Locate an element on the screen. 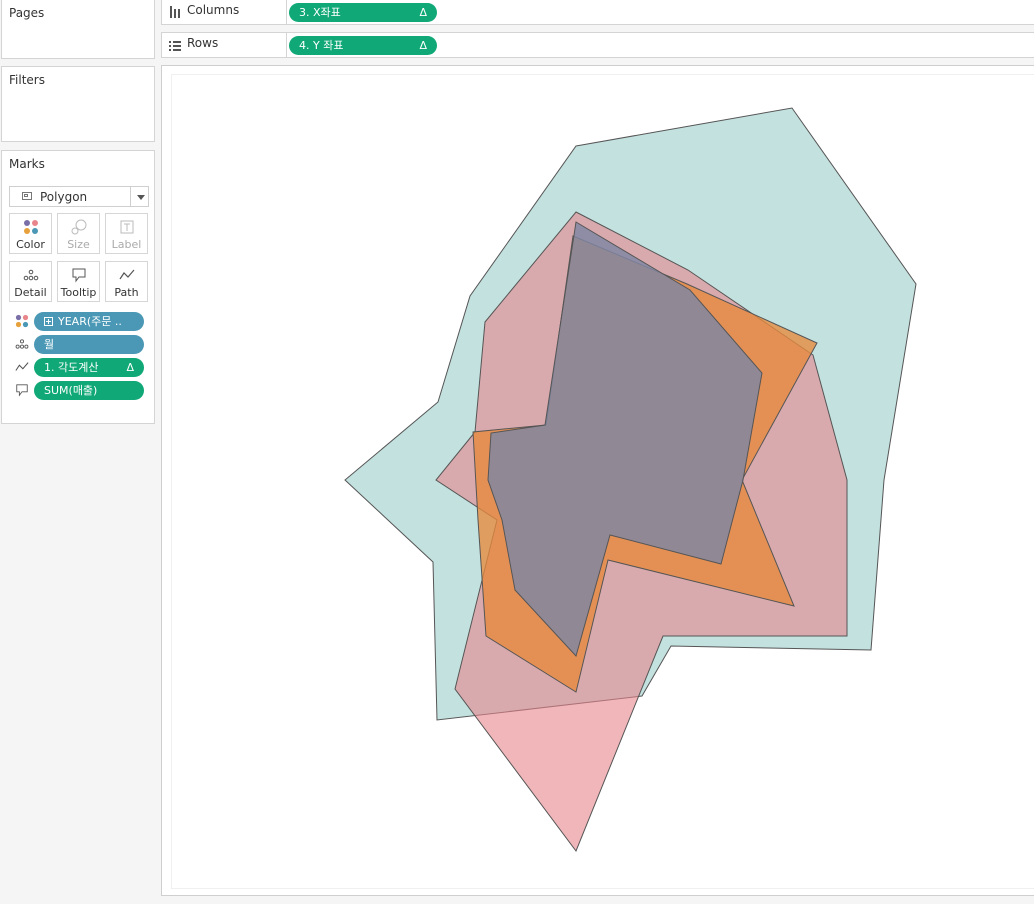 This screenshot has height=904, width=1034. month-pill: 월 is located at coordinates (89, 344).